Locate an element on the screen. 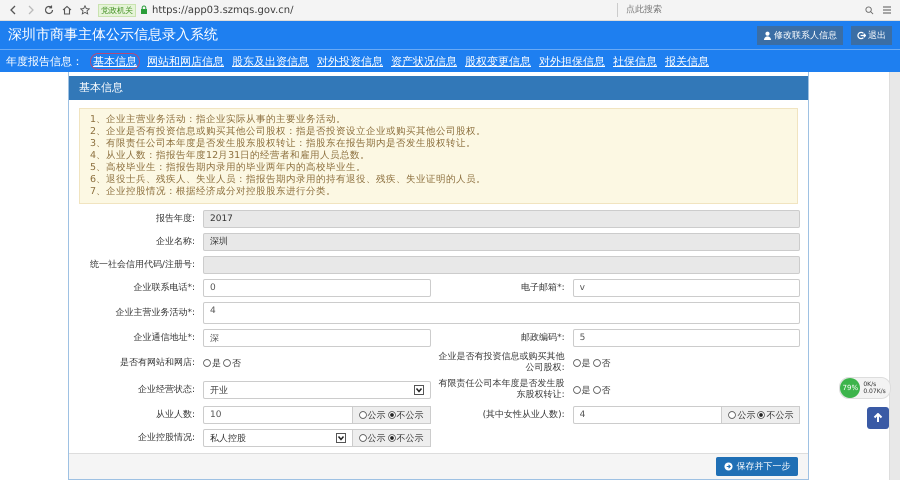 The image size is (900, 480). field-label: 报告年度: is located at coordinates (174, 219).